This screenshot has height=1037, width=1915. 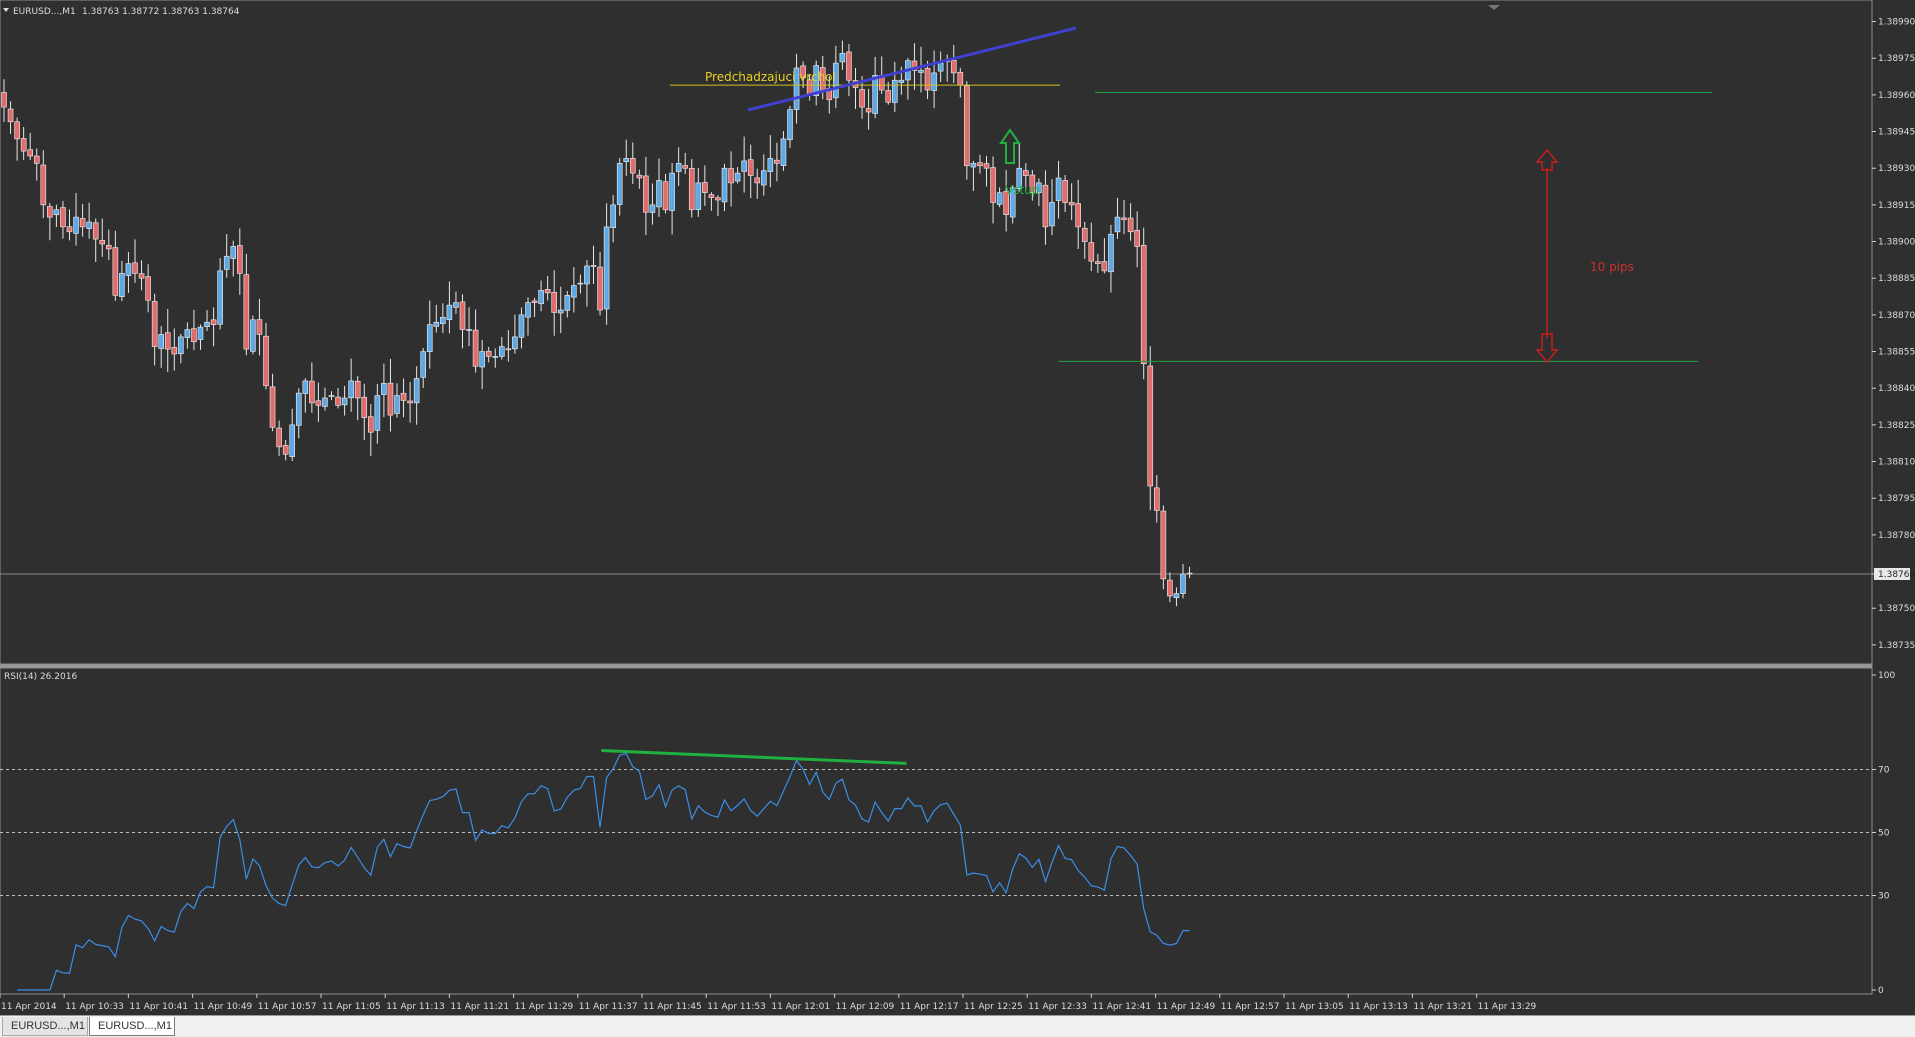 What do you see at coordinates (1896, 426) in the screenshot?
I see `price-tick-label: 1.38825` at bounding box center [1896, 426].